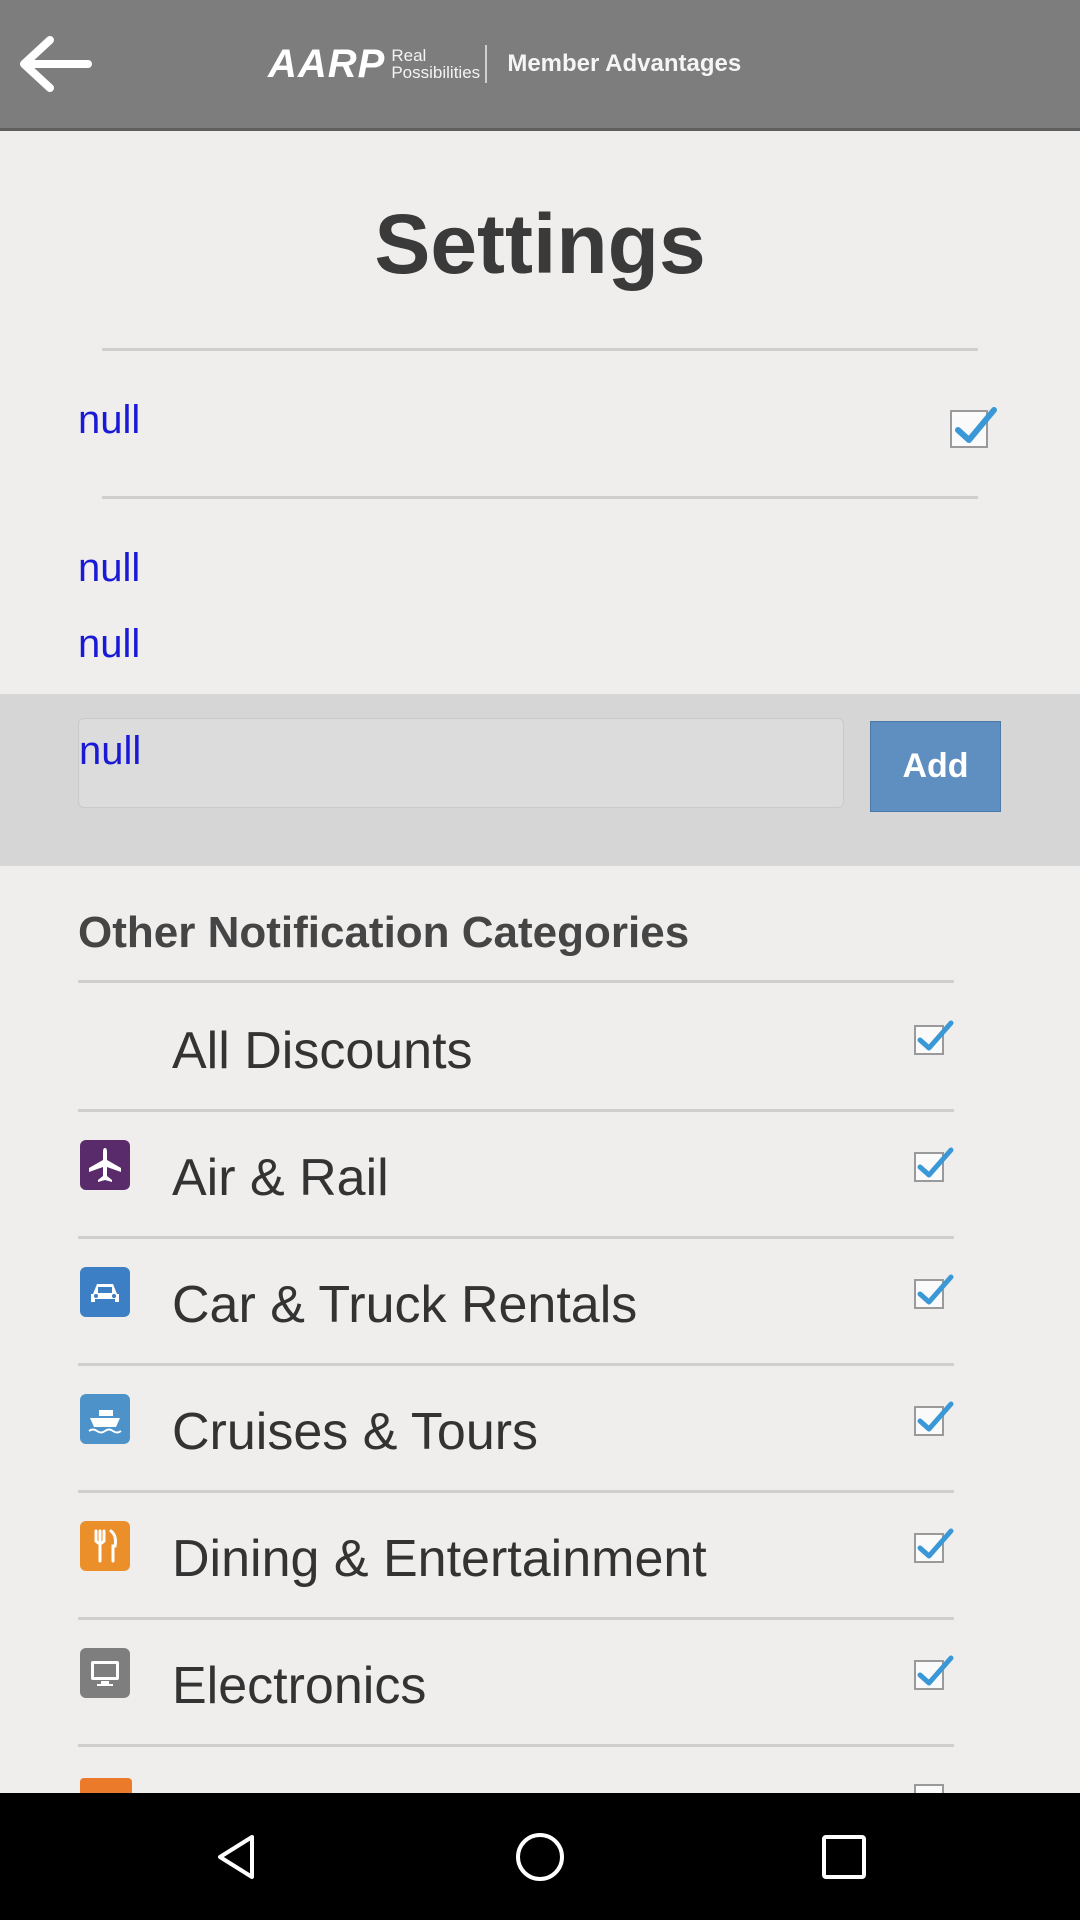 Image resolution: width=1080 pixels, height=1920 pixels. I want to click on add-panel: null Add, so click(540, 780).